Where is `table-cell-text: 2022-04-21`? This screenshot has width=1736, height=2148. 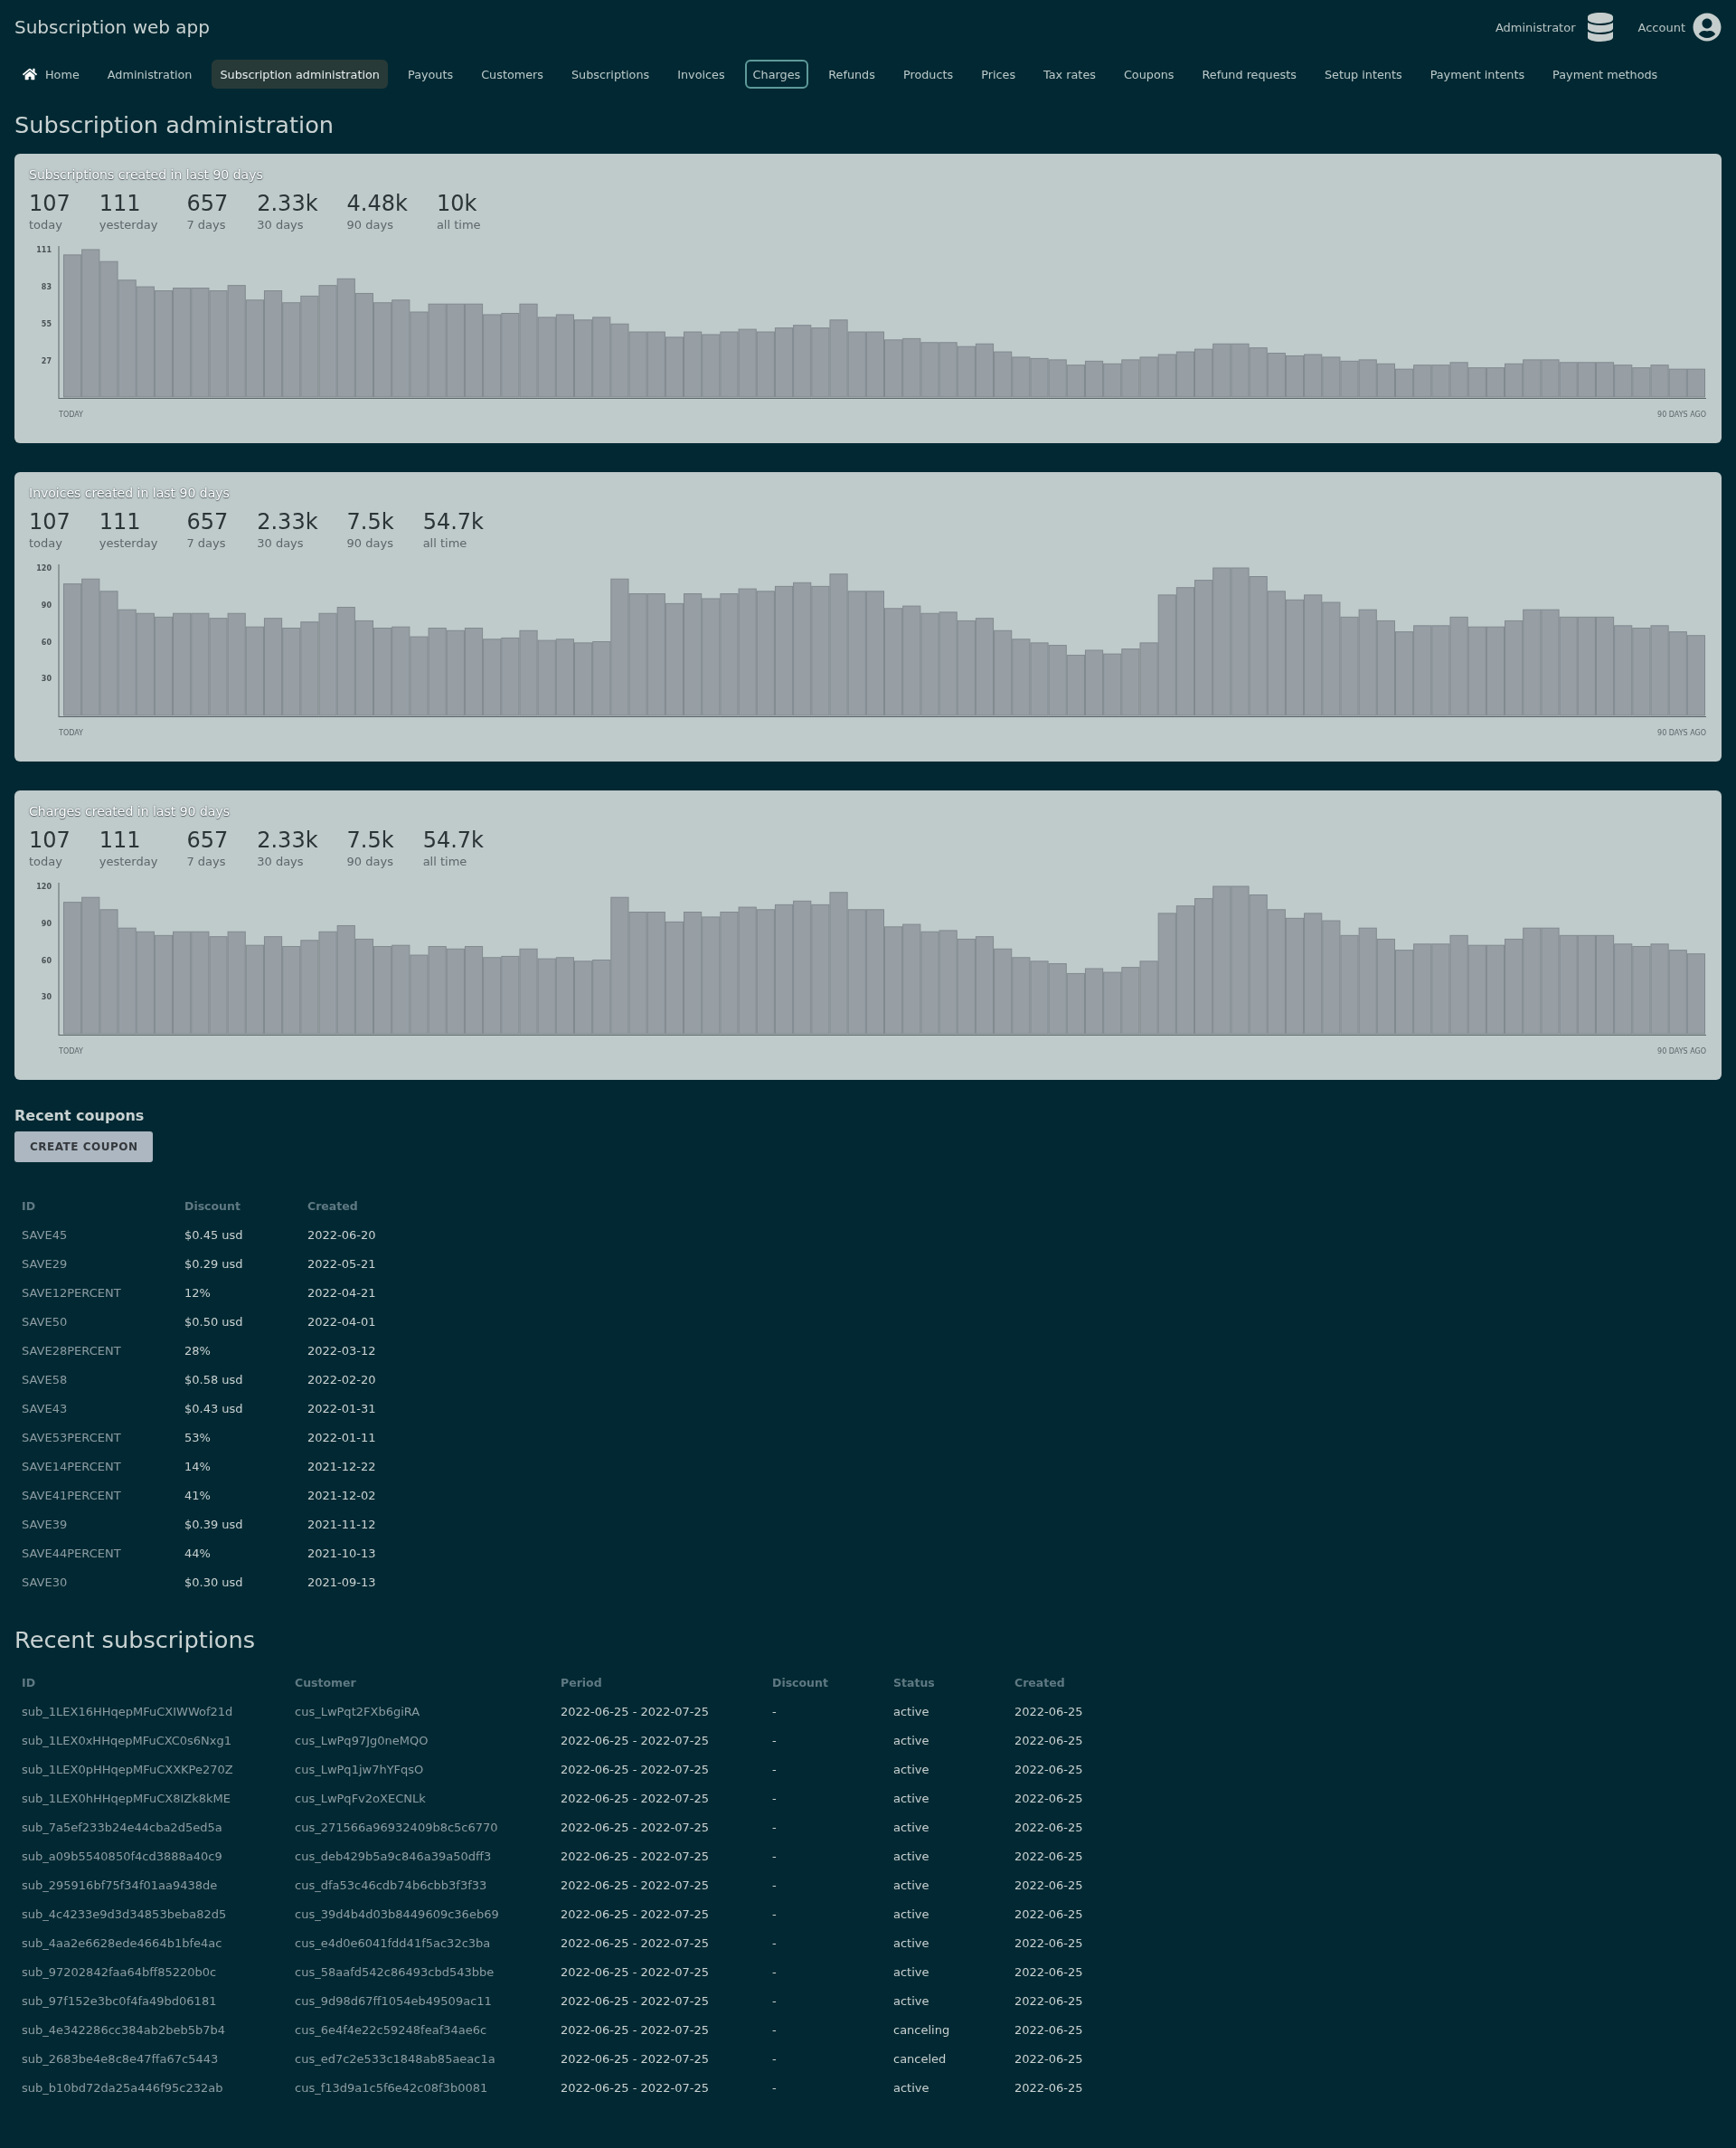
table-cell-text: 2022-04-21 is located at coordinates (342, 1292).